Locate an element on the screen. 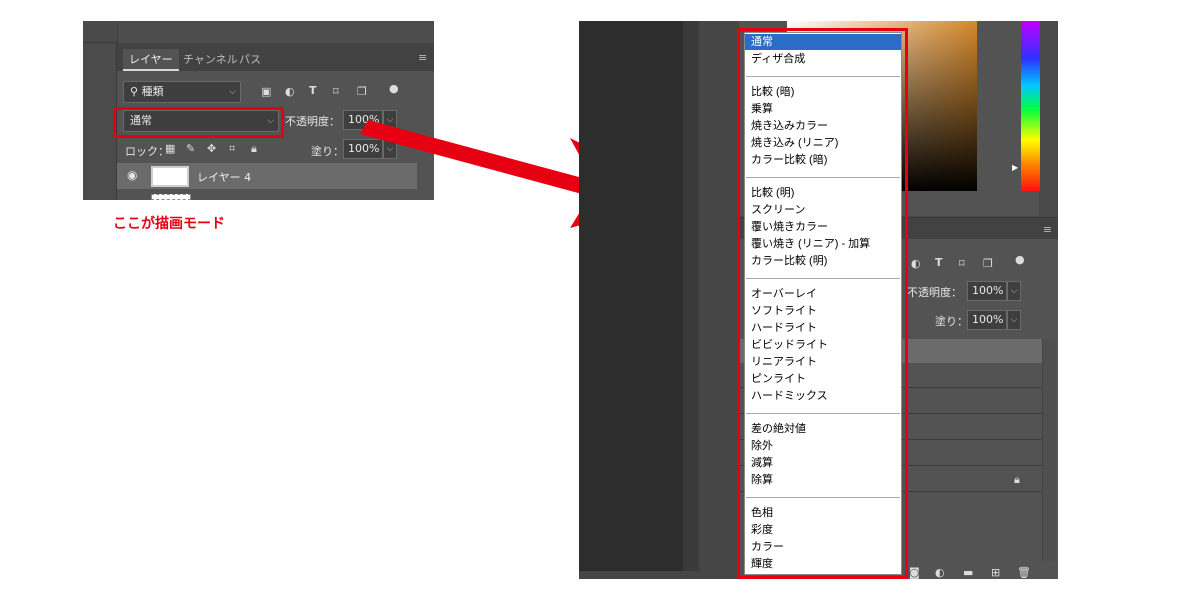 The width and height of the screenshot is (1200, 600). chevron-down-icon: ⌵ is located at coordinates (232, 92).